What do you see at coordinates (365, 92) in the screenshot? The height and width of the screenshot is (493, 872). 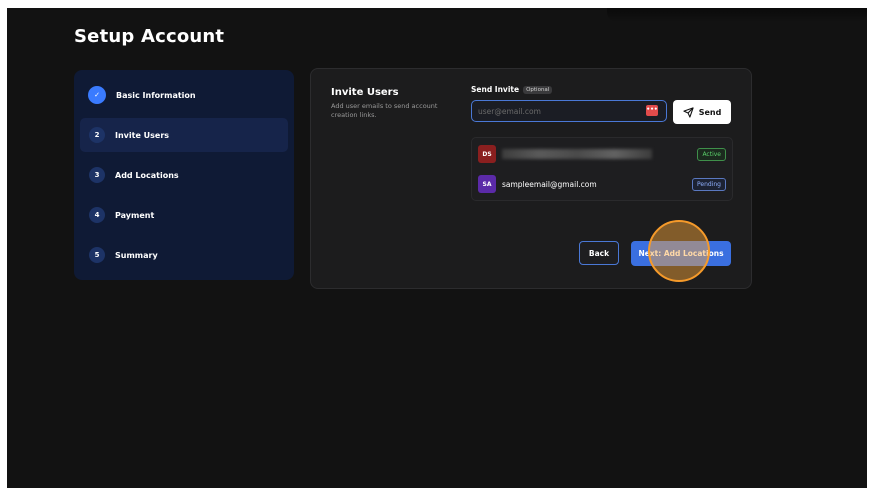 I see `section-title: Invite Users` at bounding box center [365, 92].